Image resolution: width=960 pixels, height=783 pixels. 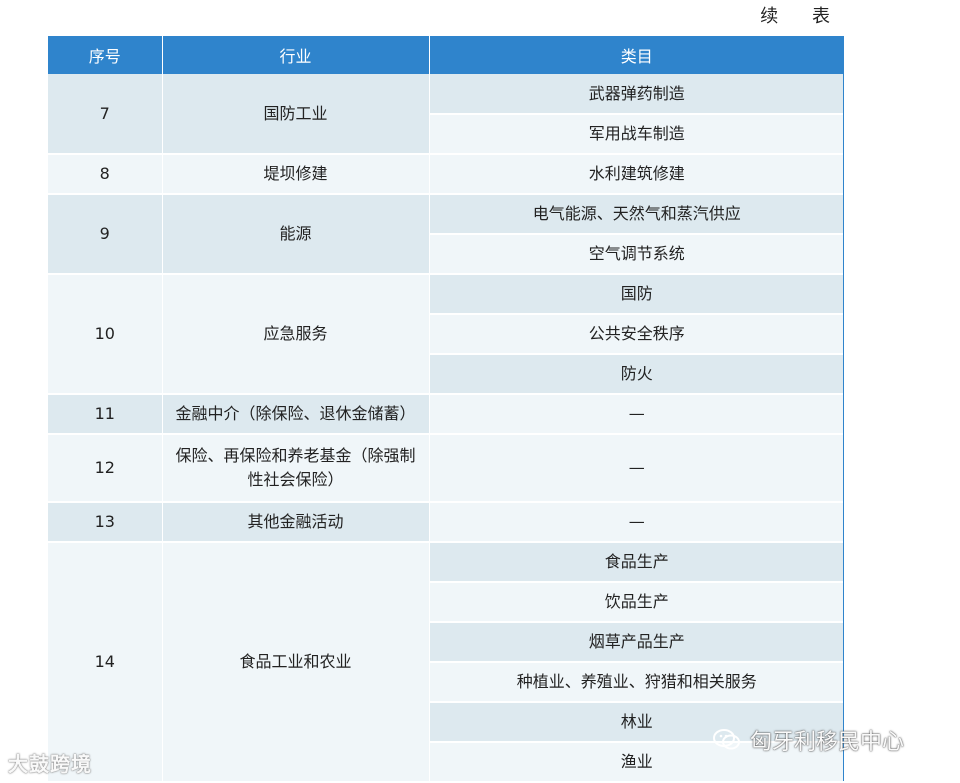 I want to click on row-number: 10, so click(x=105, y=334).